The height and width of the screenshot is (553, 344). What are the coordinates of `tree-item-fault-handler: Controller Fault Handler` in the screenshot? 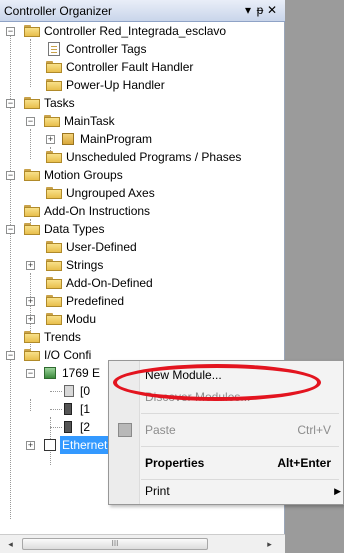 It's located at (142, 67).